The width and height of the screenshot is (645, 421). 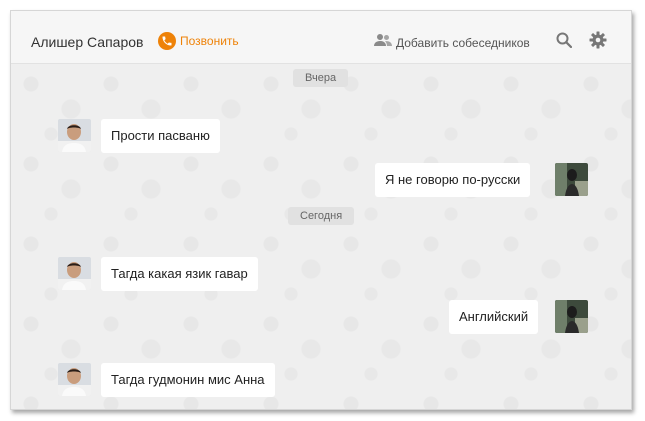 I want to click on call-label: Позвонить, so click(x=209, y=41).